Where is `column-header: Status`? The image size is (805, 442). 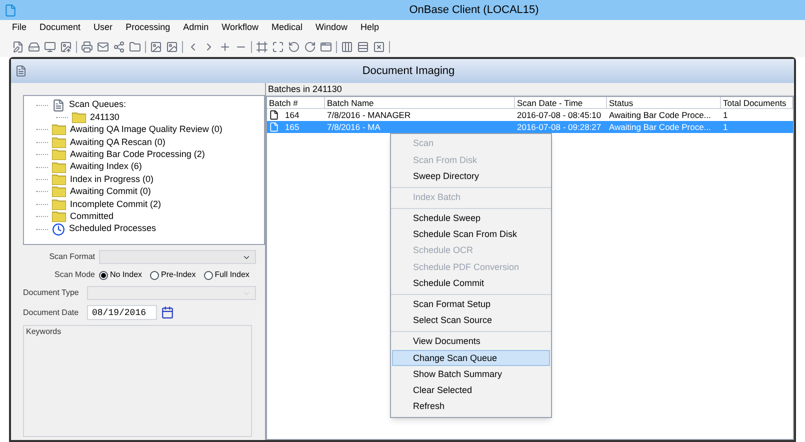 column-header: Status is located at coordinates (664, 102).